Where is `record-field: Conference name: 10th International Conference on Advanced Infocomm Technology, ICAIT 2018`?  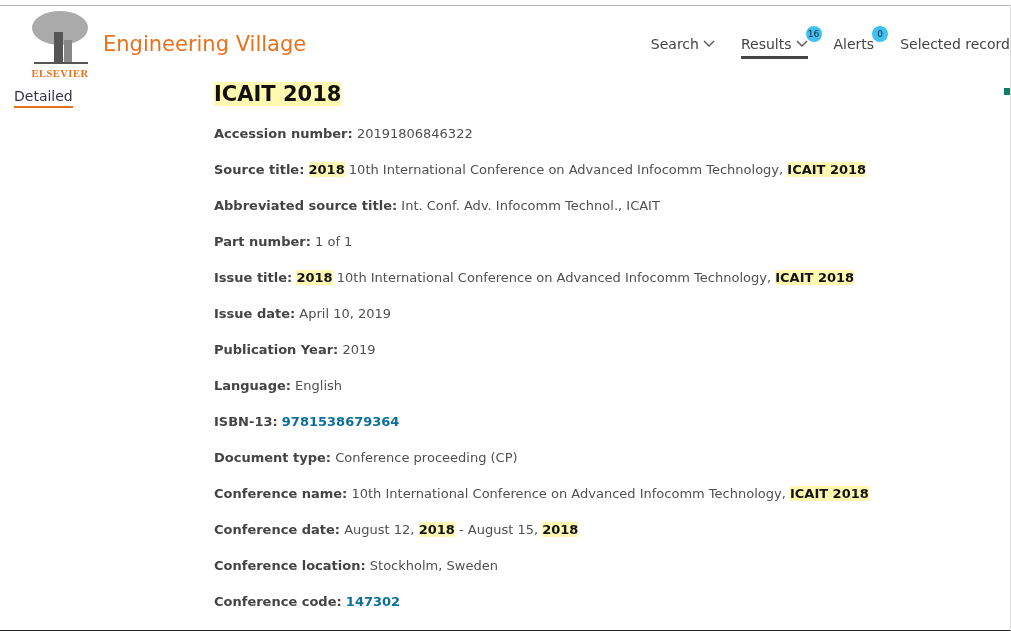
record-field: Conference name: 10th International Conference on Advanced Infocomm Technology, ICAIT 2018 is located at coordinates (541, 504).